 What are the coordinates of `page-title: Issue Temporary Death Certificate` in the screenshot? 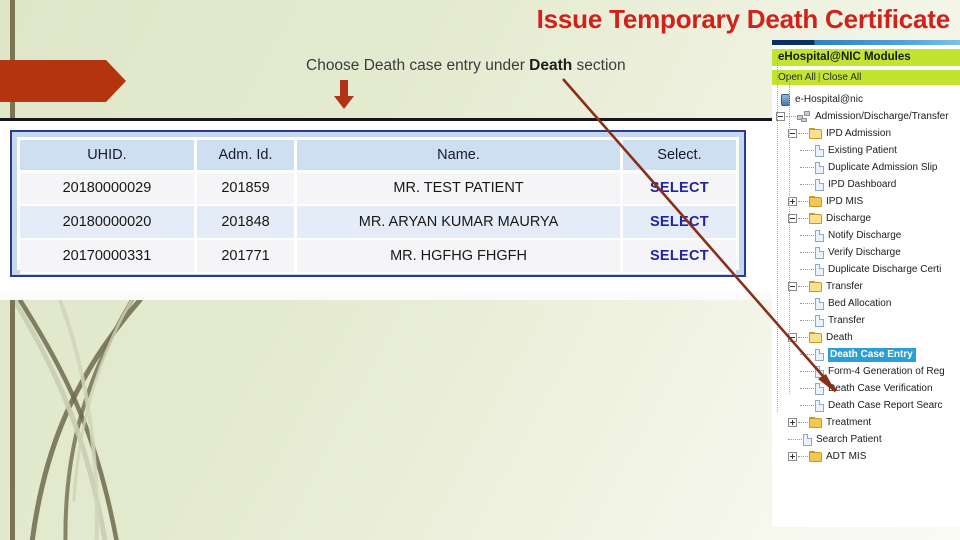 It's located at (743, 19).